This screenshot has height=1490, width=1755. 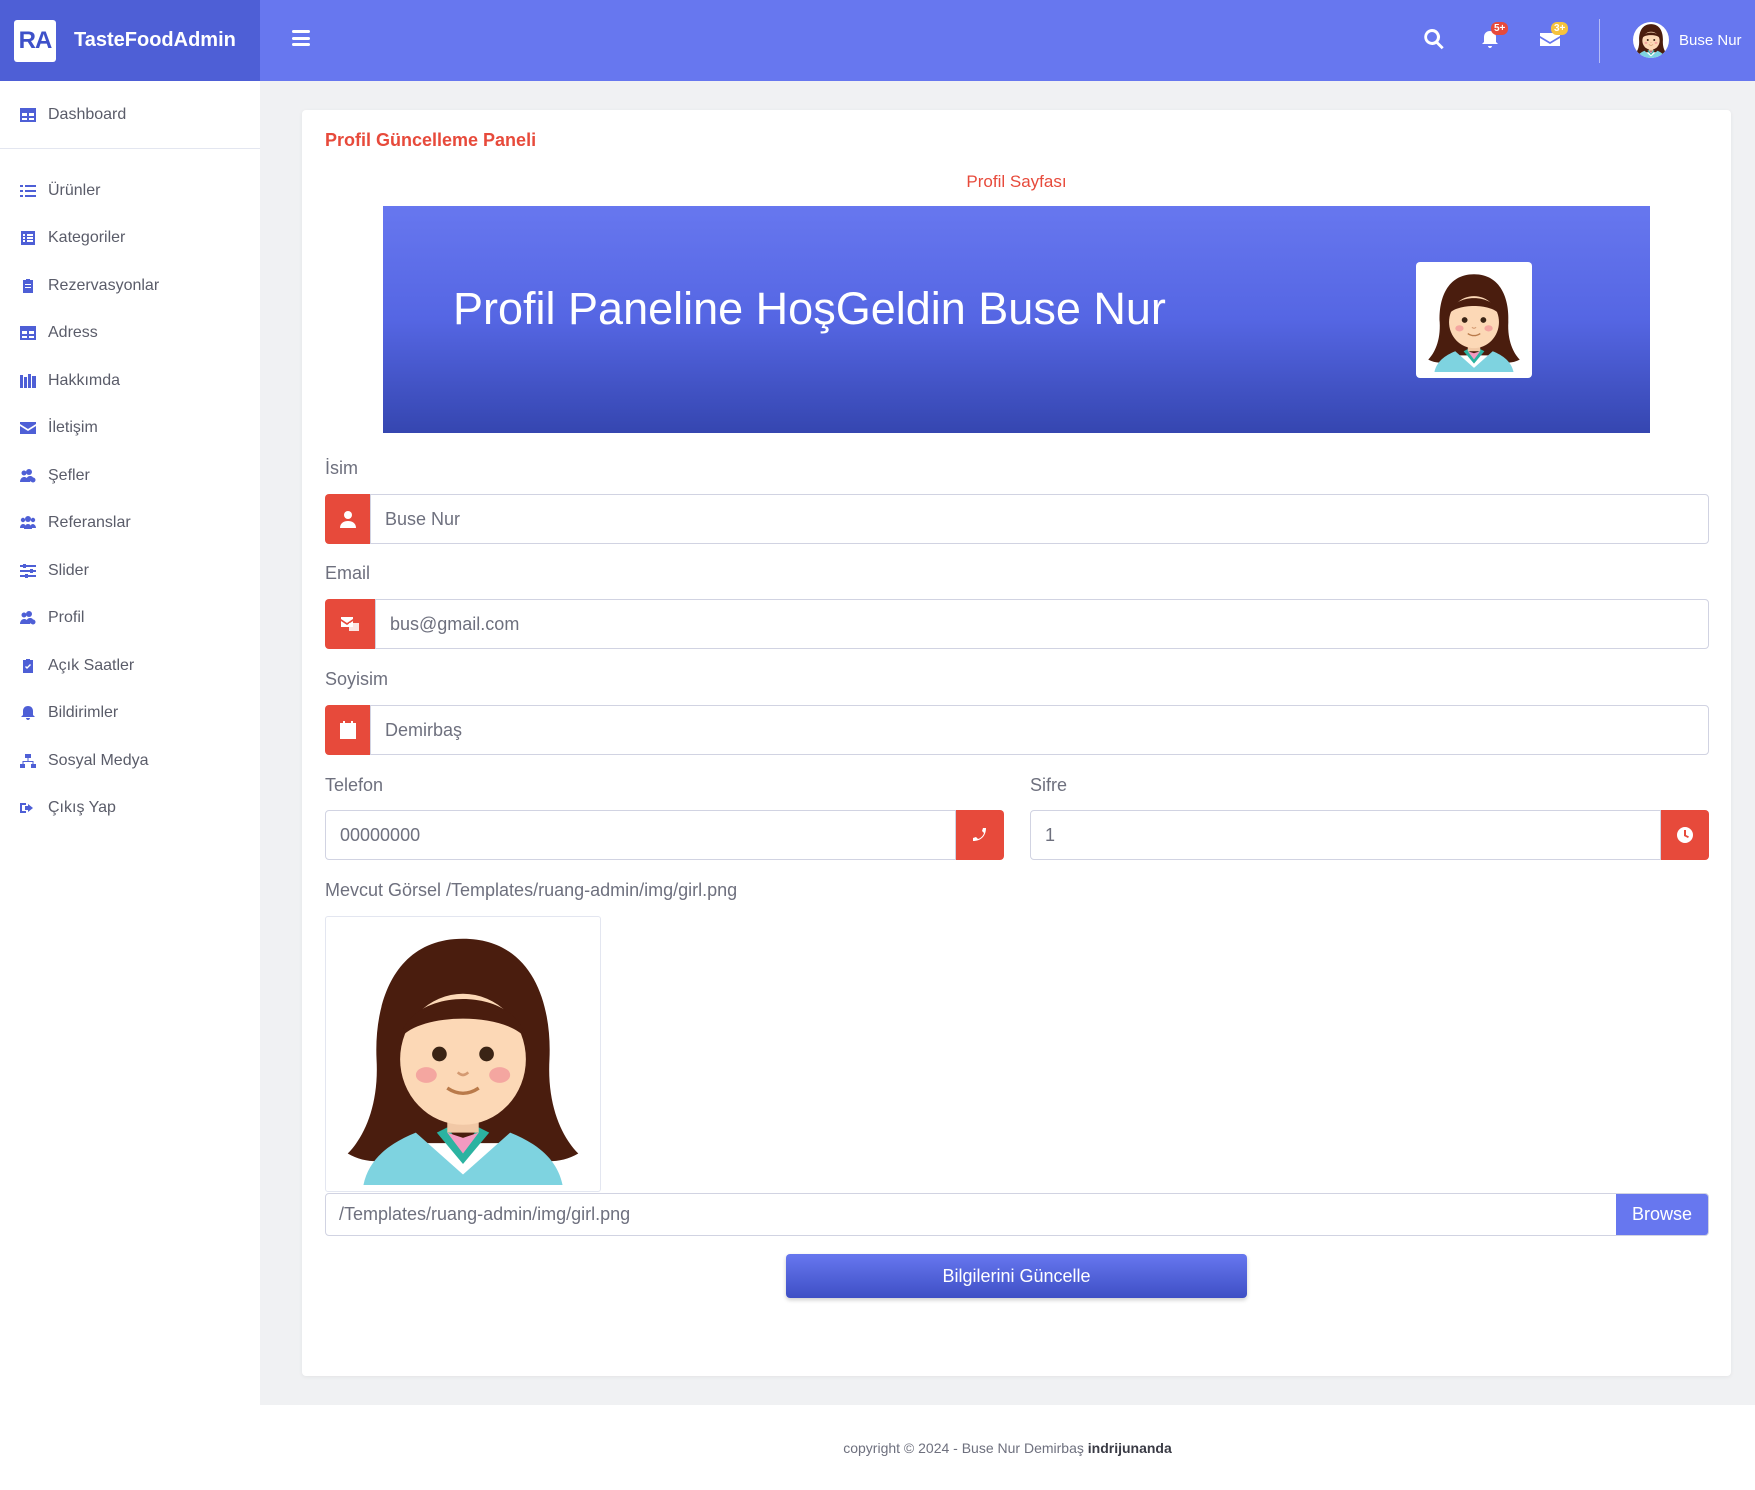 What do you see at coordinates (91, 665) in the screenshot?
I see `sidebar-item-label: Açık Saatler` at bounding box center [91, 665].